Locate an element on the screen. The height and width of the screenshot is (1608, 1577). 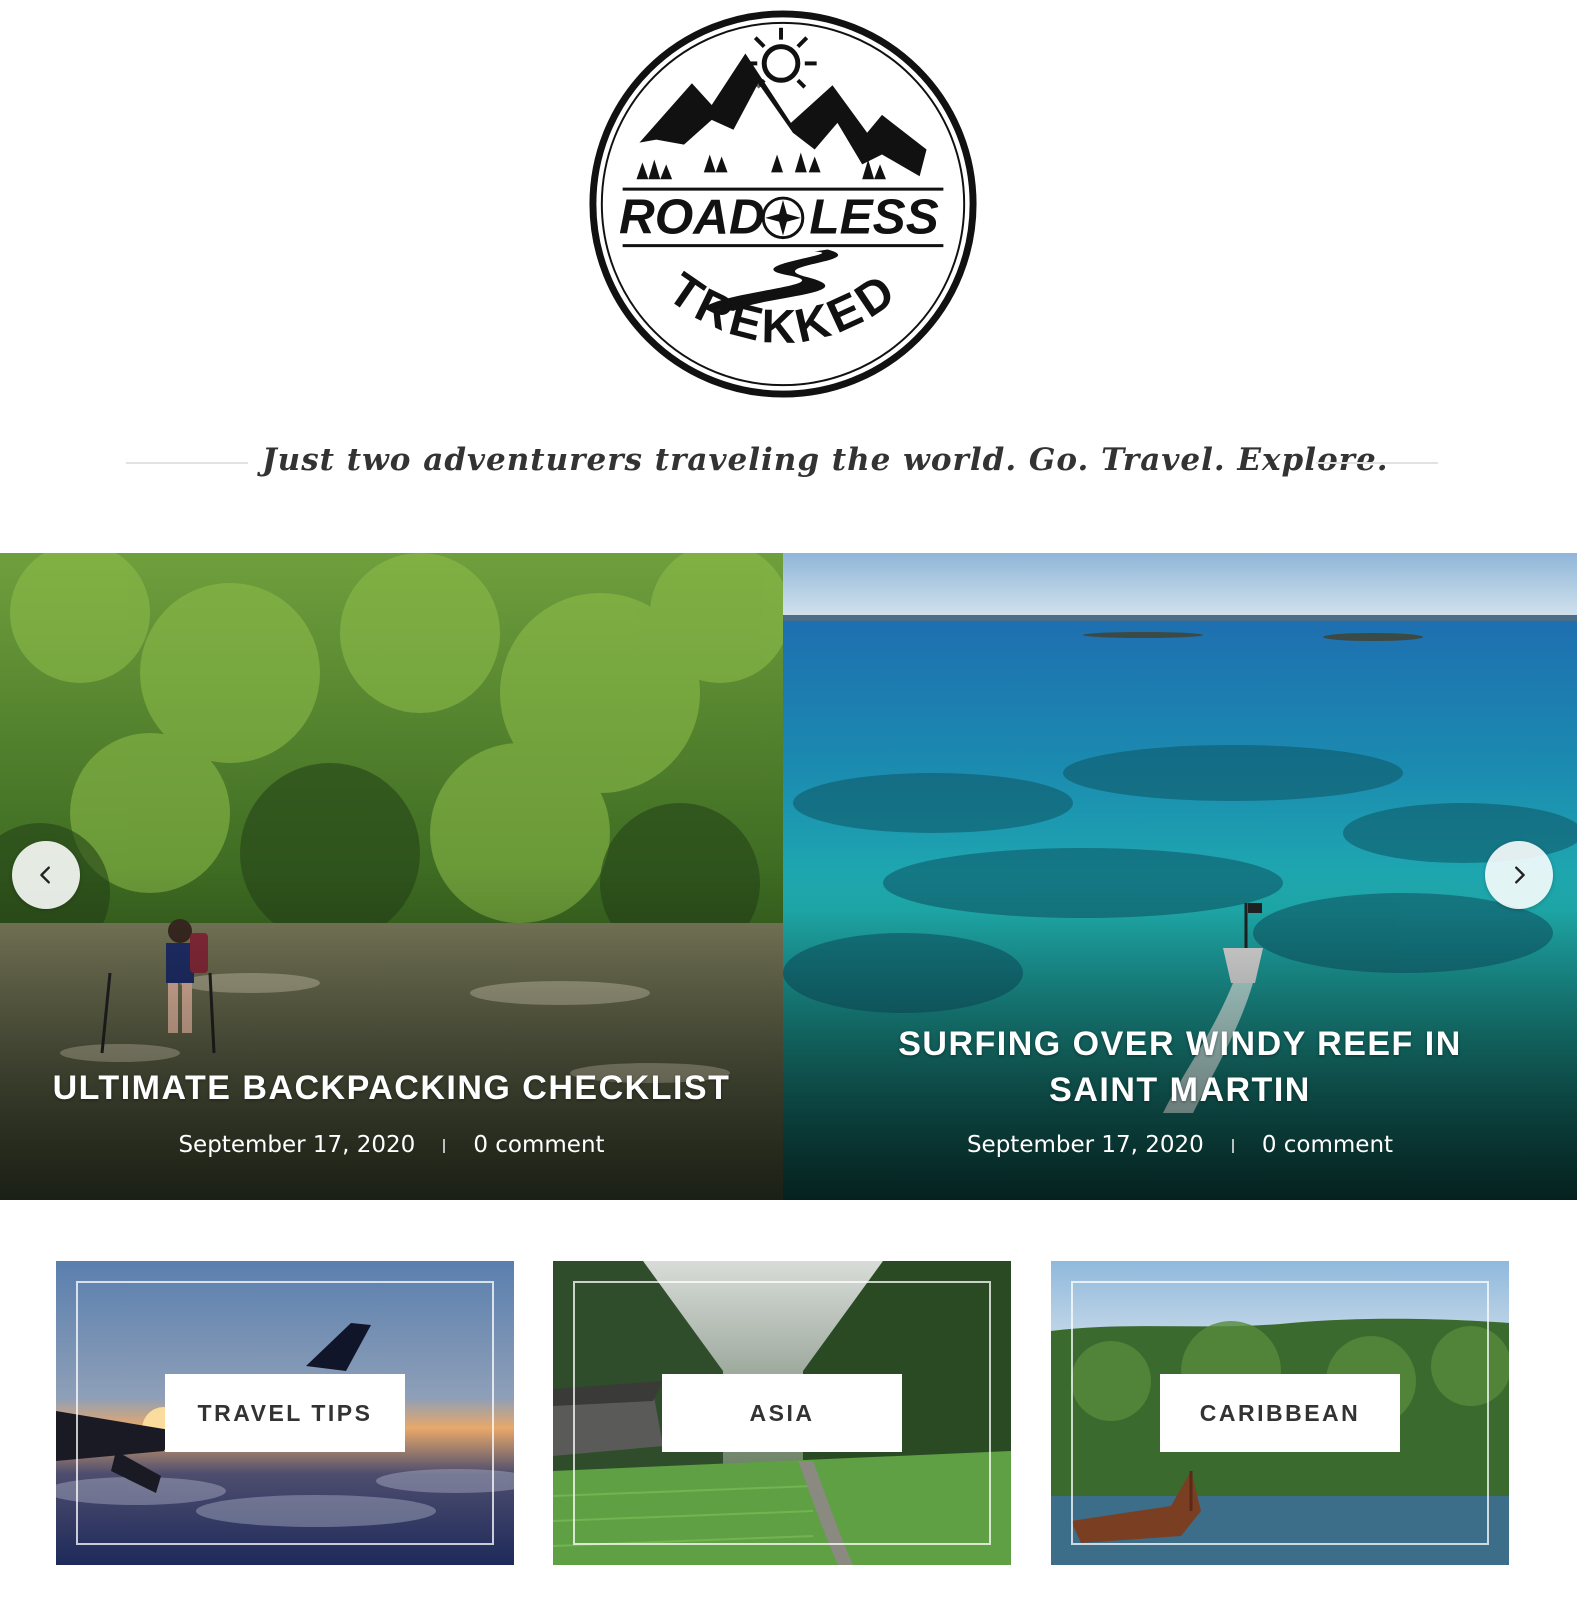
site-logo: ROAD LESS TREKKED is located at coordinates (783, 204).